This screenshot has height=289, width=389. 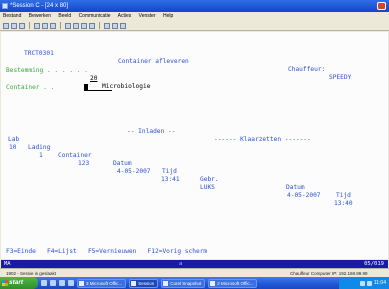 What do you see at coordinates (166, 283) in the screenshot?
I see `camera-icon` at bounding box center [166, 283].